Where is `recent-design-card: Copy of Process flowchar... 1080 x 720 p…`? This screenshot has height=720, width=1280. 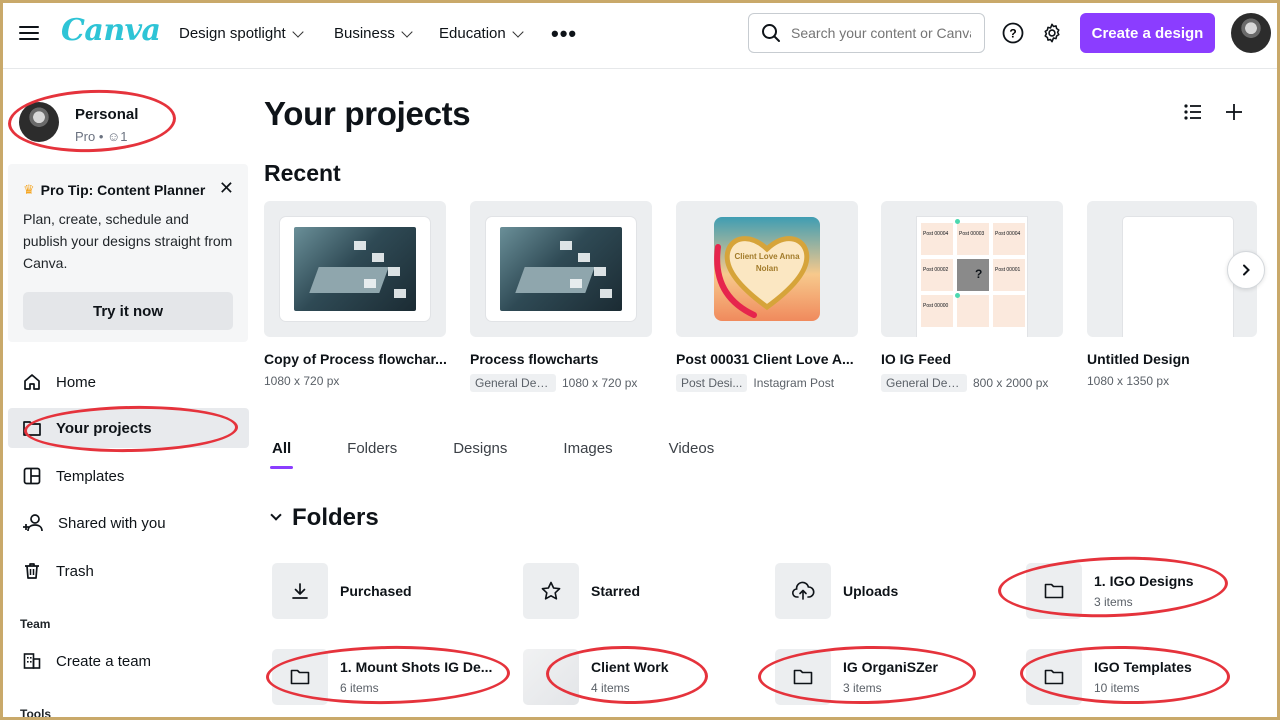 recent-design-card: Copy of Process flowchar... 1080 x 720 p… is located at coordinates (359, 294).